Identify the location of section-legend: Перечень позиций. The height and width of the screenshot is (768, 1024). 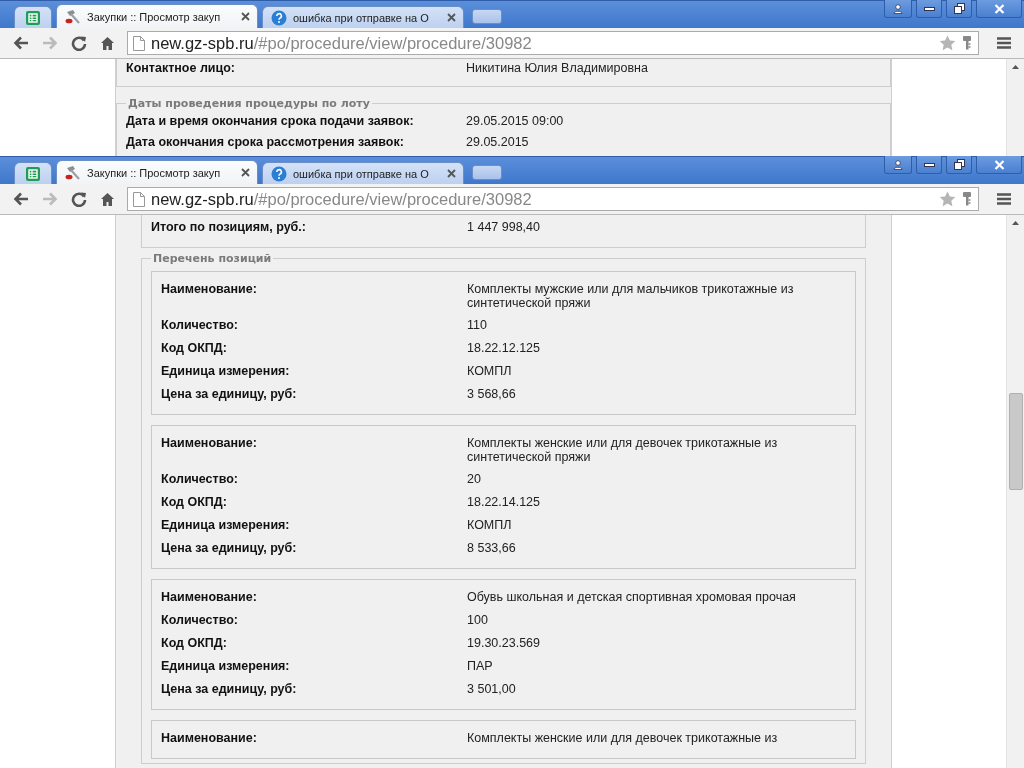
(212, 258).